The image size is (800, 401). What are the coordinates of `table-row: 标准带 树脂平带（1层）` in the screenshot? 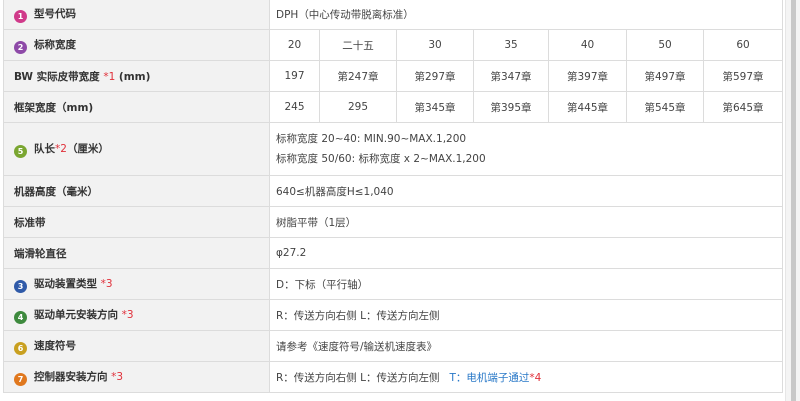 It's located at (393, 222).